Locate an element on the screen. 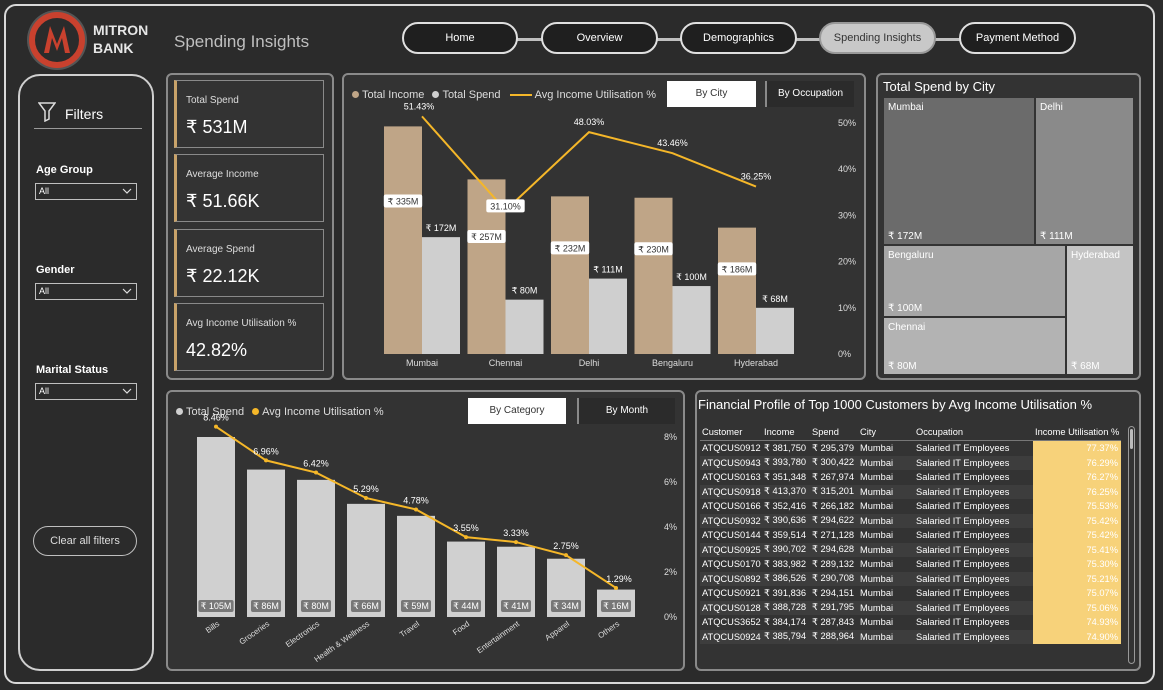 The image size is (1163, 690). filters-divider is located at coordinates (88, 128).